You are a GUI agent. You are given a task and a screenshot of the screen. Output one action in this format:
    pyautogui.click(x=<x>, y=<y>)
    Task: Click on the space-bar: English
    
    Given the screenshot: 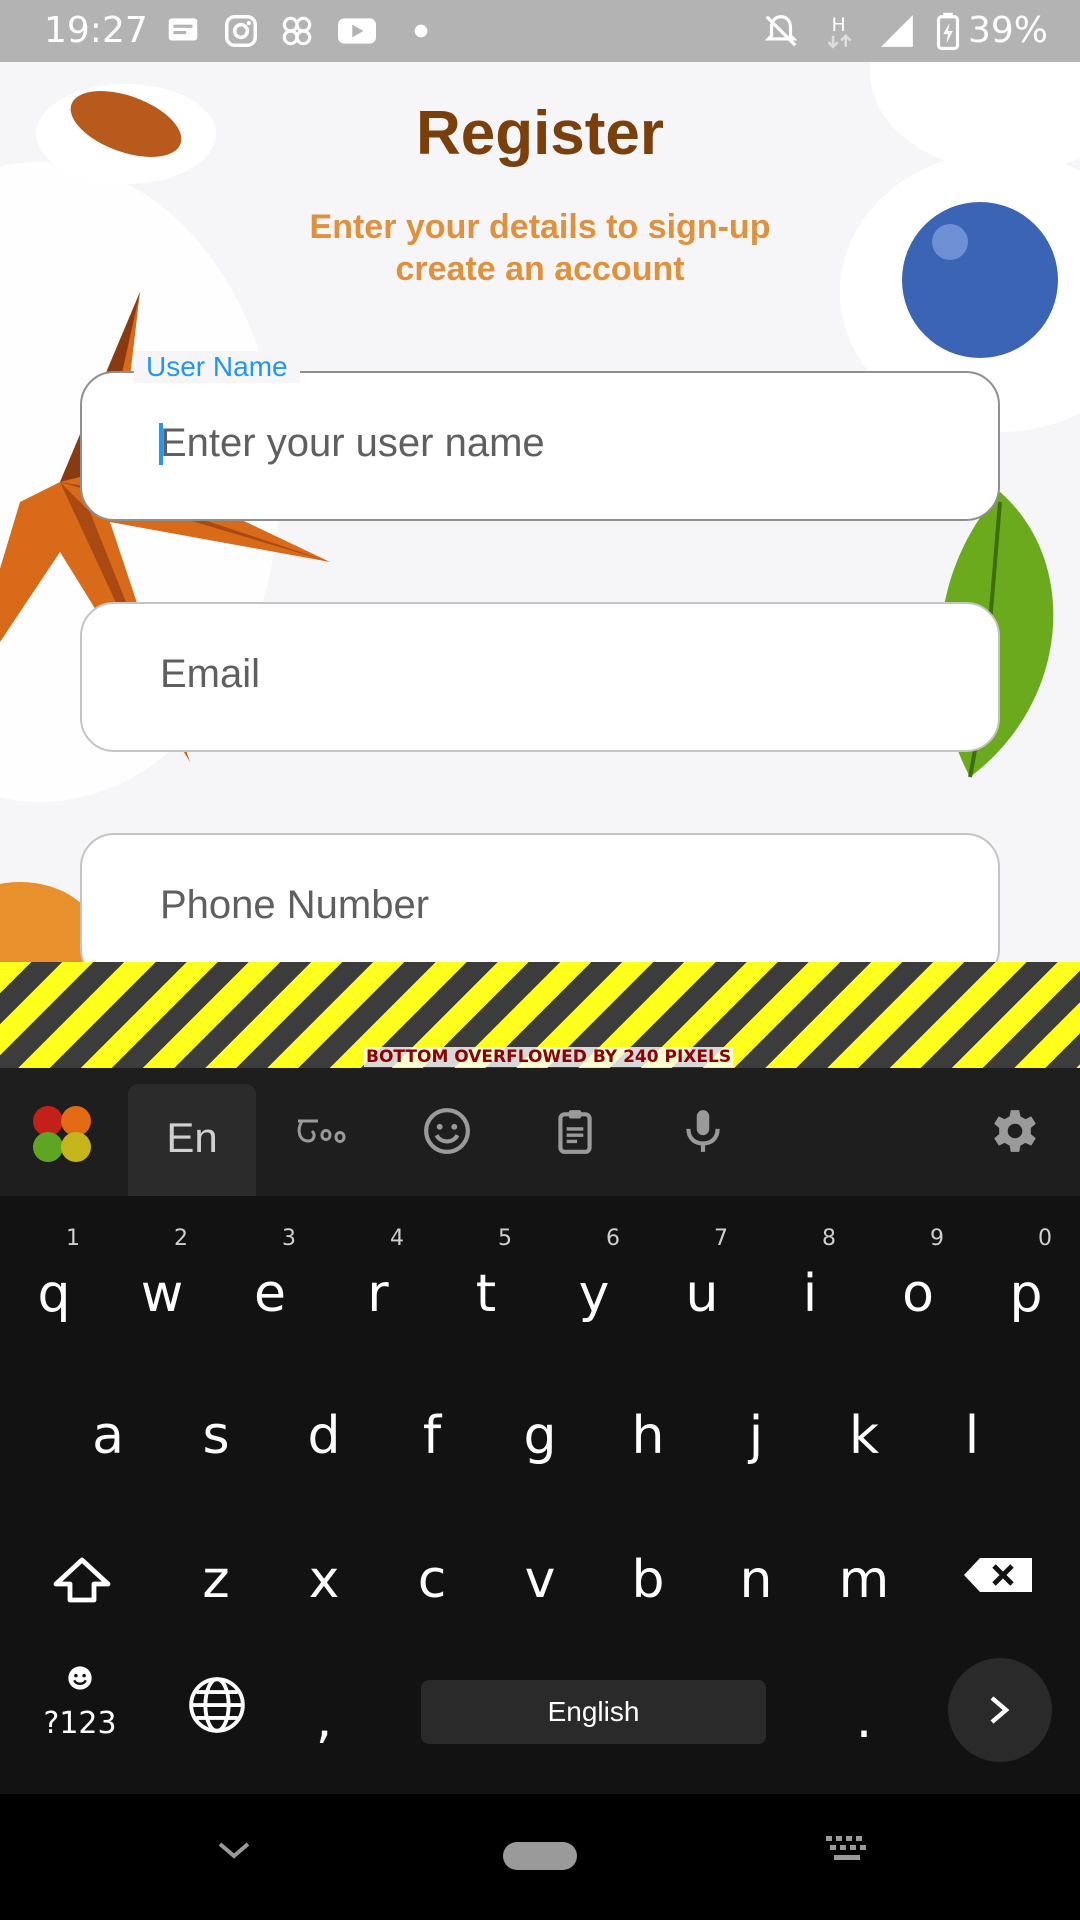 What is the action you would take?
    pyautogui.click(x=593, y=1712)
    